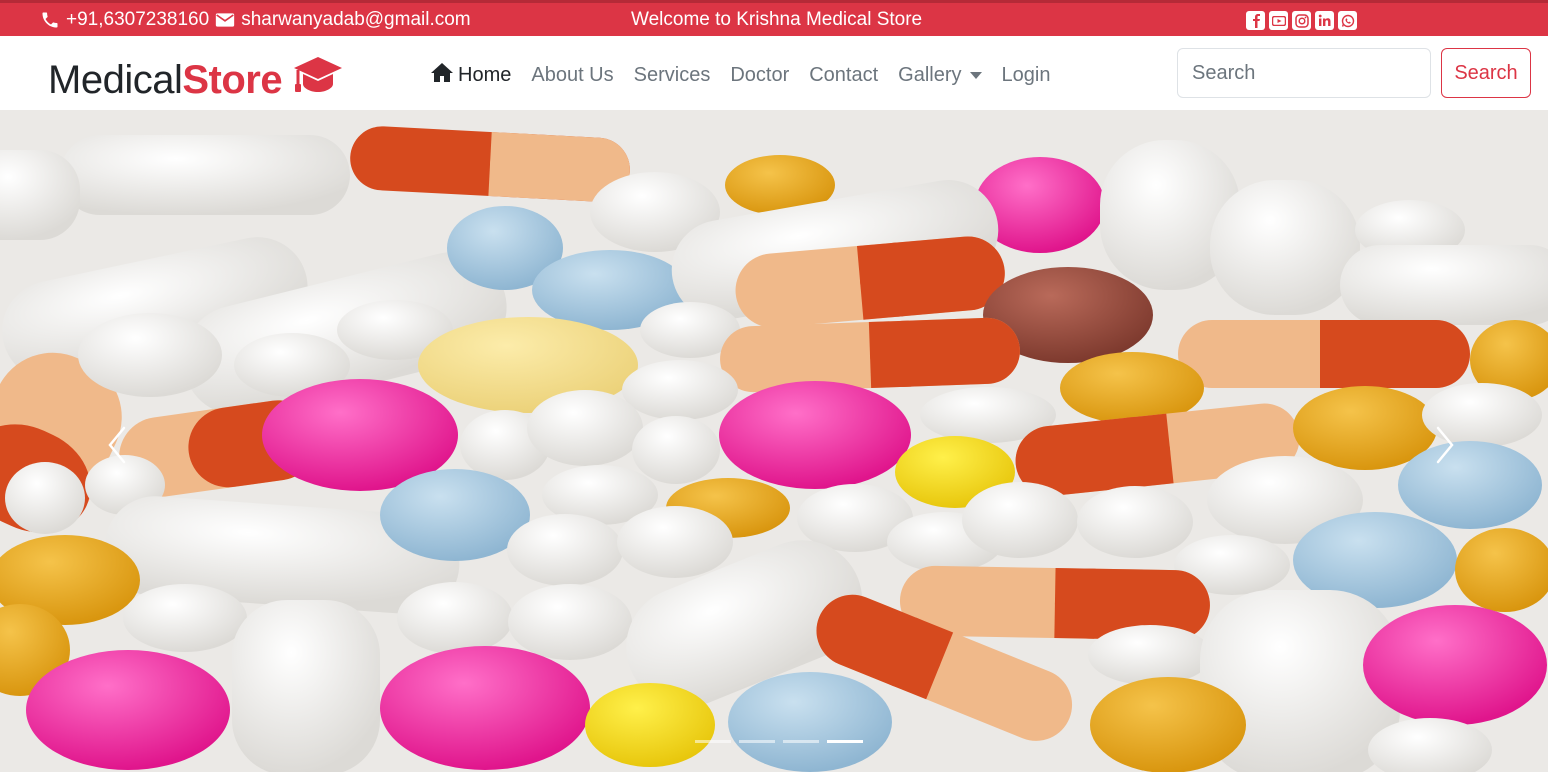  Describe the element at coordinates (975, 75) in the screenshot. I see `chevron-down-icon` at that location.